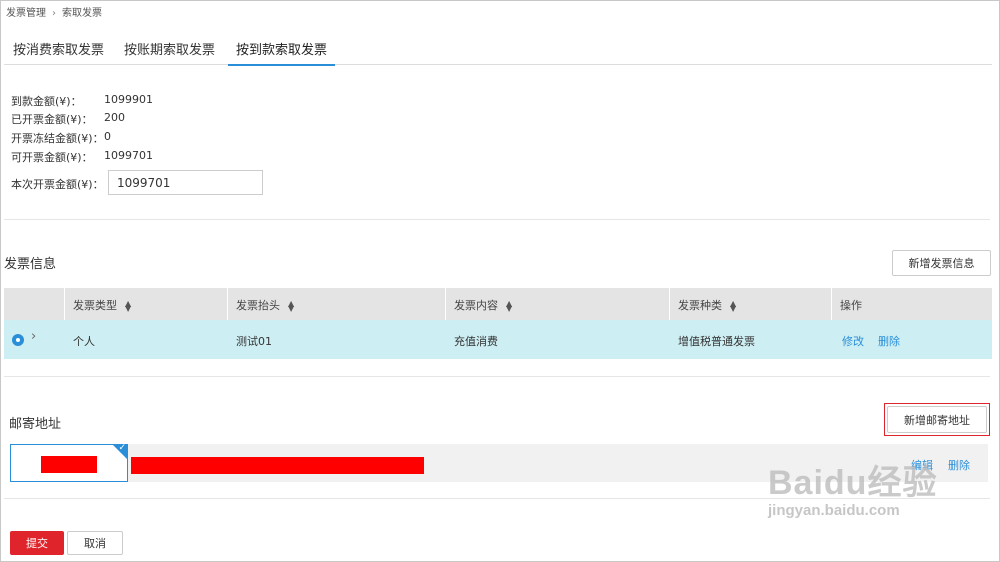 The image size is (1000, 562). Describe the element at coordinates (18, 340) in the screenshot. I see `radio-selected-icon` at that location.